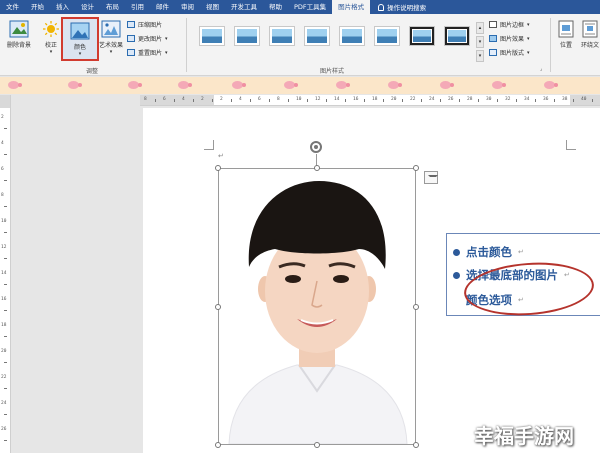 This screenshot has width=600, height=453. I want to click on bullet-dot-icon, so click(456, 275).